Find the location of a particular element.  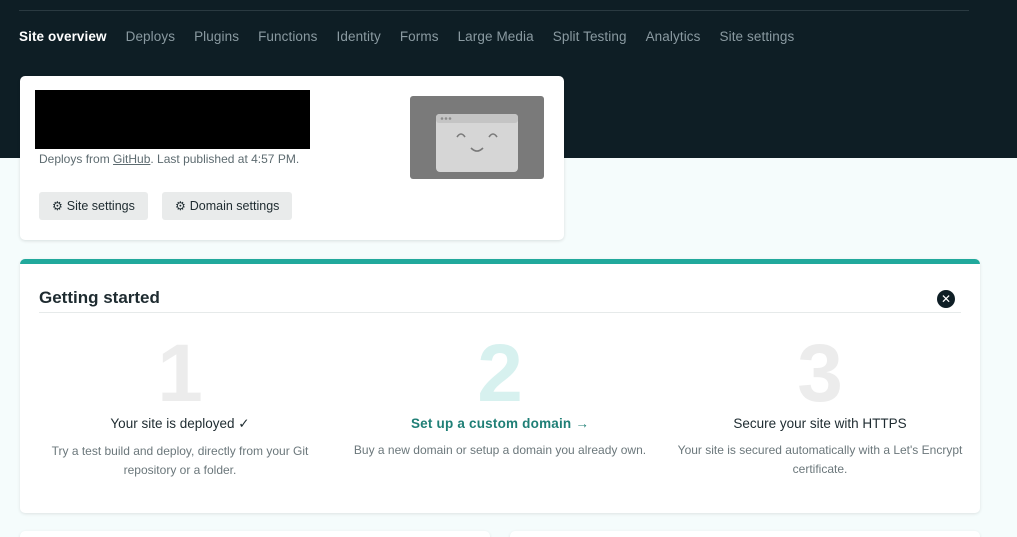

step-number: 3 is located at coordinates (820, 373).